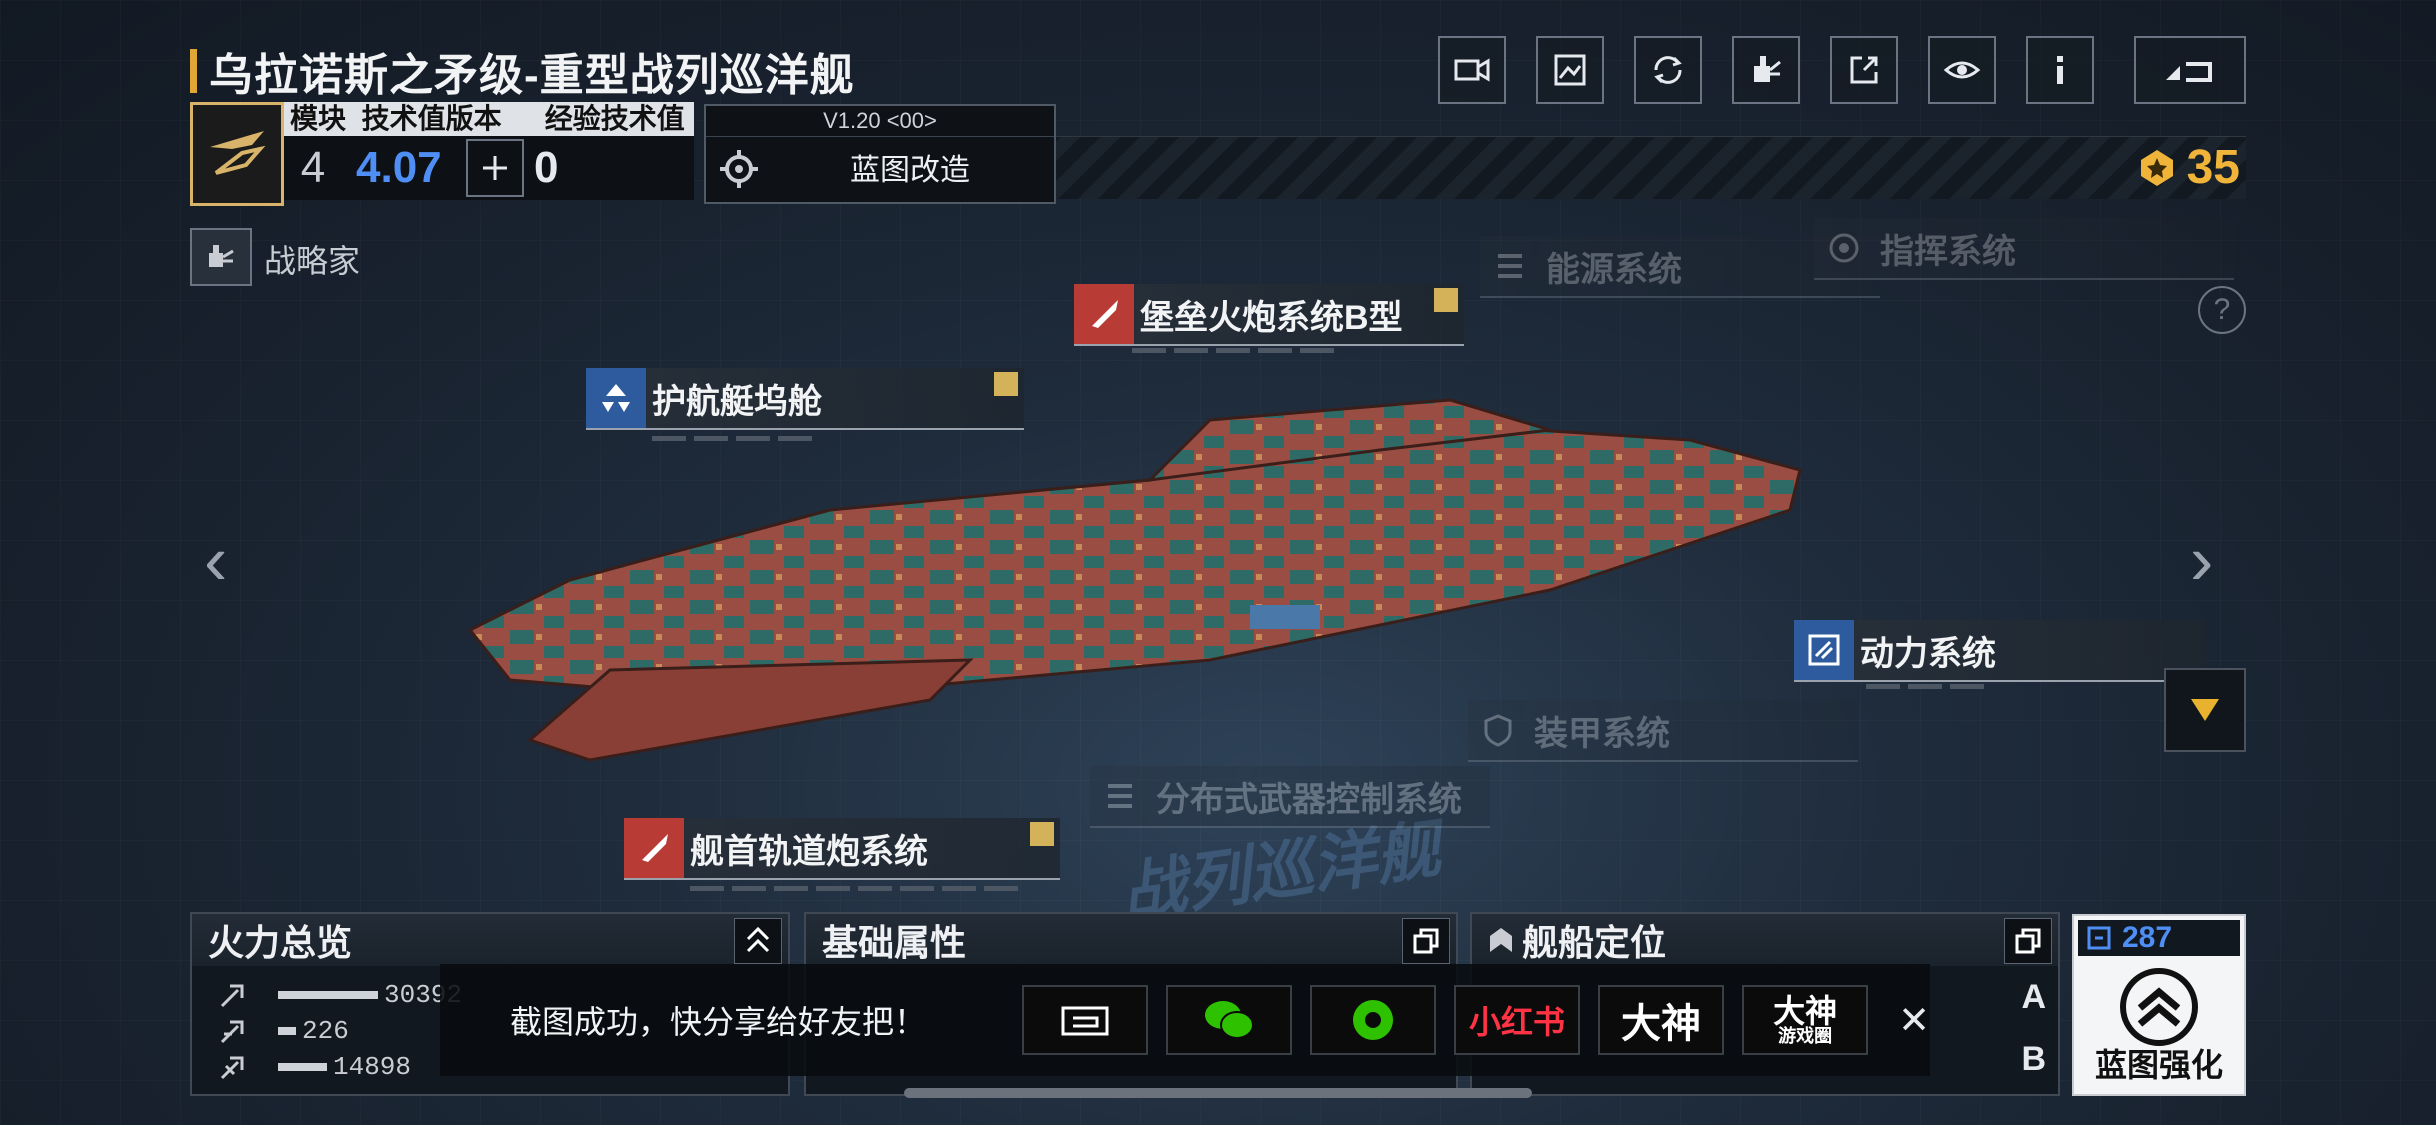 The height and width of the screenshot is (1125, 2436). Describe the element at coordinates (1498, 730) in the screenshot. I see `shield-icon` at that location.